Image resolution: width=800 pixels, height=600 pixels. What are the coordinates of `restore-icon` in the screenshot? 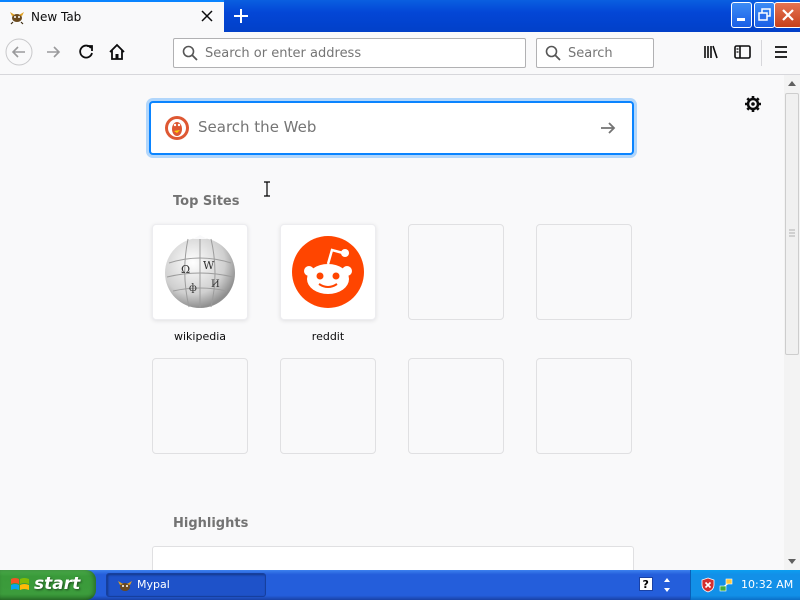 It's located at (764, 14).